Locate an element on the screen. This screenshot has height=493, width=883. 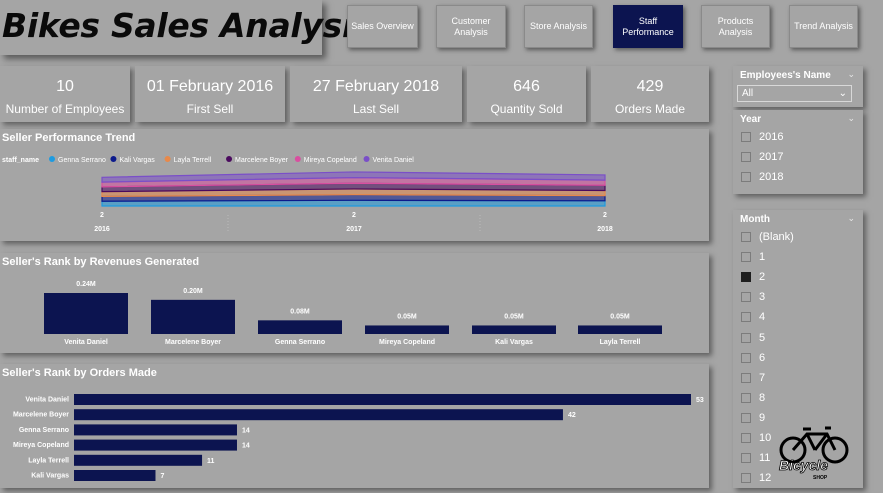
kpi-value: 429 is located at coordinates (650, 86).